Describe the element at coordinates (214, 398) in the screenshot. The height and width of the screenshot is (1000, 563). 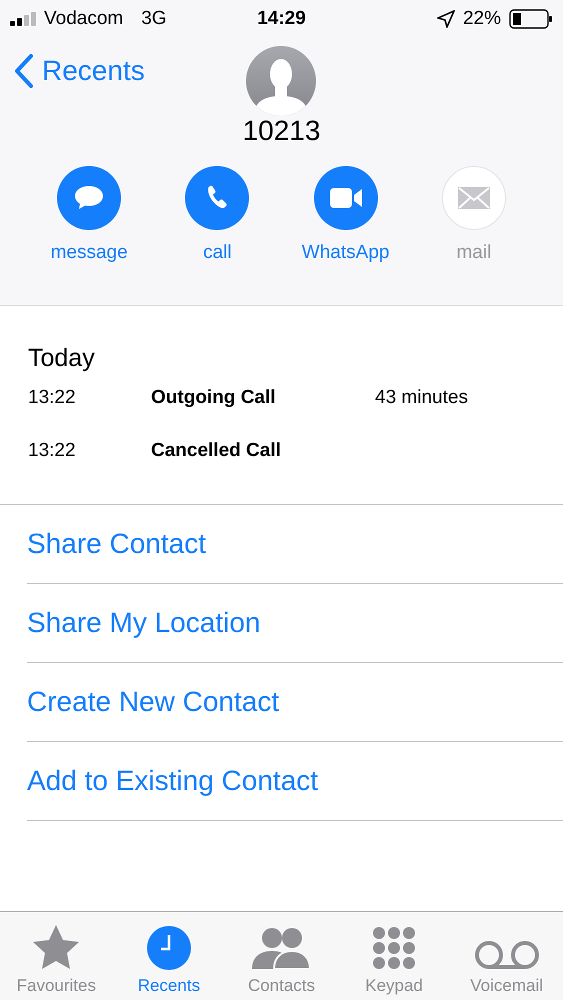
I see `call-type: Outgoing Call` at that location.